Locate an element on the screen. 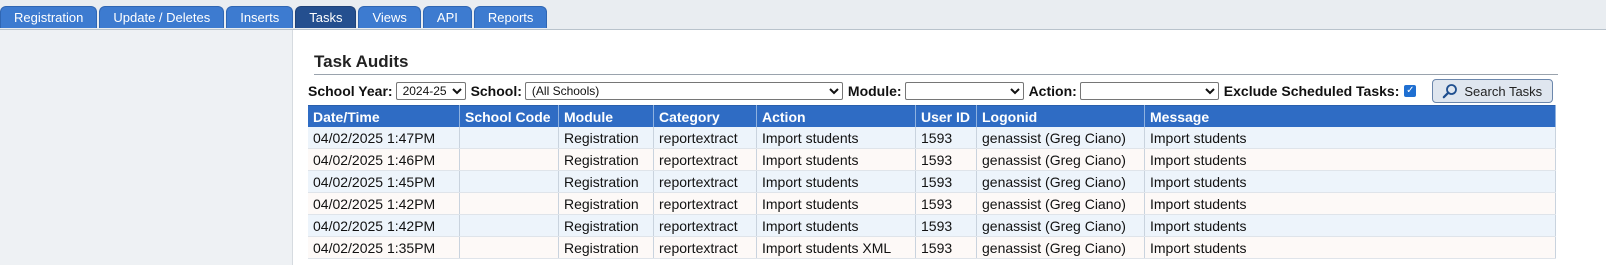  cell-action: Import students XML is located at coordinates (836, 247).